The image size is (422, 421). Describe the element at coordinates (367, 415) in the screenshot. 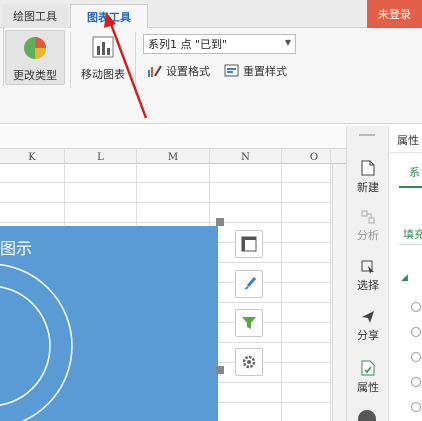

I see `more-icon` at that location.